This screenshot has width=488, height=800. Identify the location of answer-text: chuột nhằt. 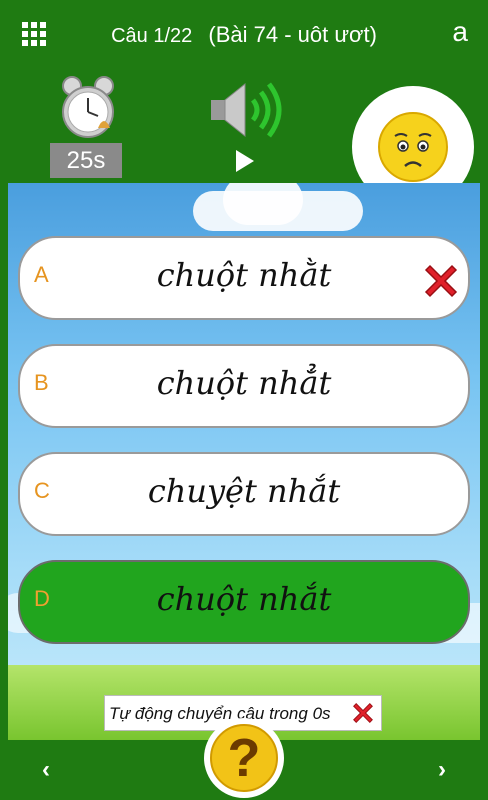
(244, 275).